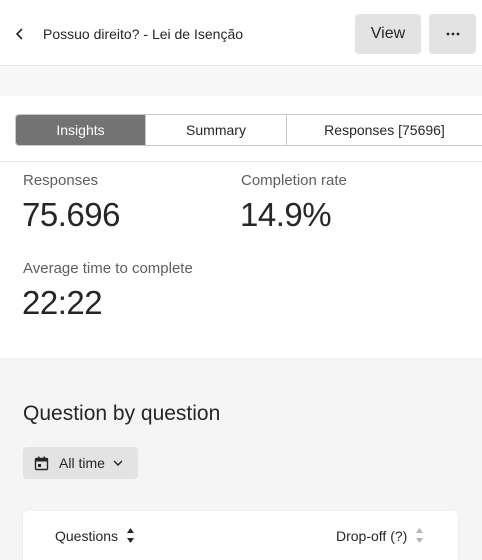 The image size is (482, 560). I want to click on results-tabs-bar: Insights Summary Responses [75696], so click(241, 129).